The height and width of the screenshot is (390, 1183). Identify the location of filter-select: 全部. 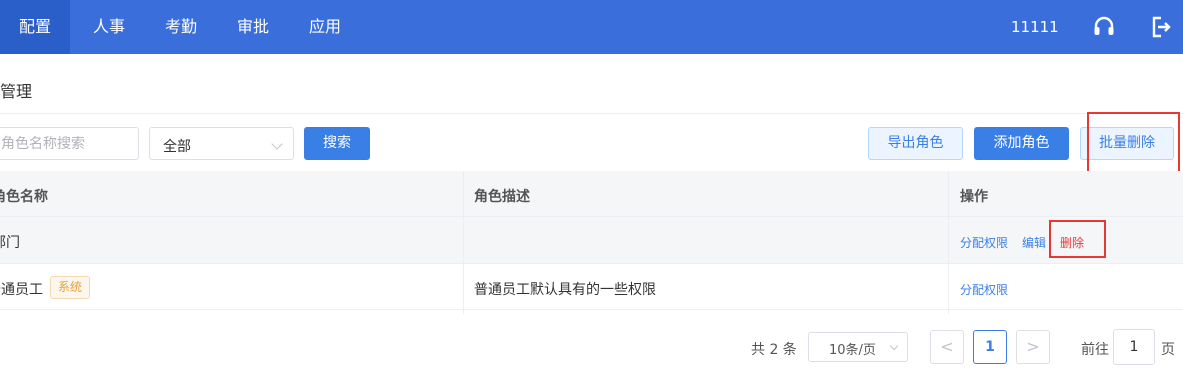
(221, 143).